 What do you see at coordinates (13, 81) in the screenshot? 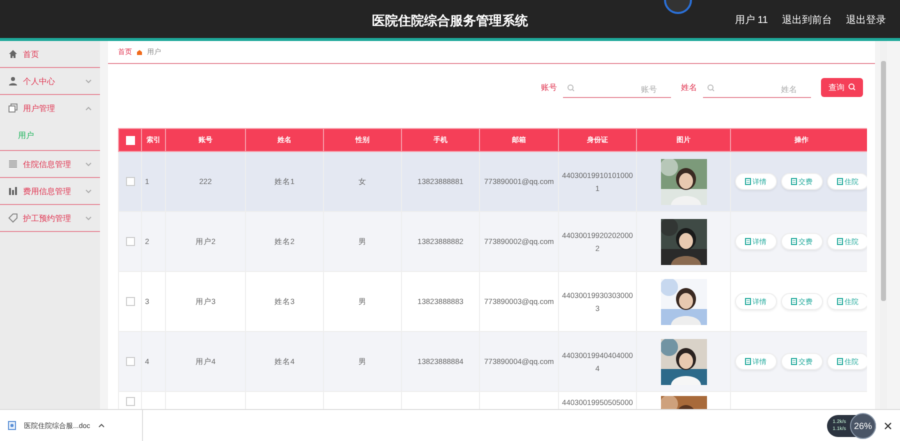
I see `user-icon` at bounding box center [13, 81].